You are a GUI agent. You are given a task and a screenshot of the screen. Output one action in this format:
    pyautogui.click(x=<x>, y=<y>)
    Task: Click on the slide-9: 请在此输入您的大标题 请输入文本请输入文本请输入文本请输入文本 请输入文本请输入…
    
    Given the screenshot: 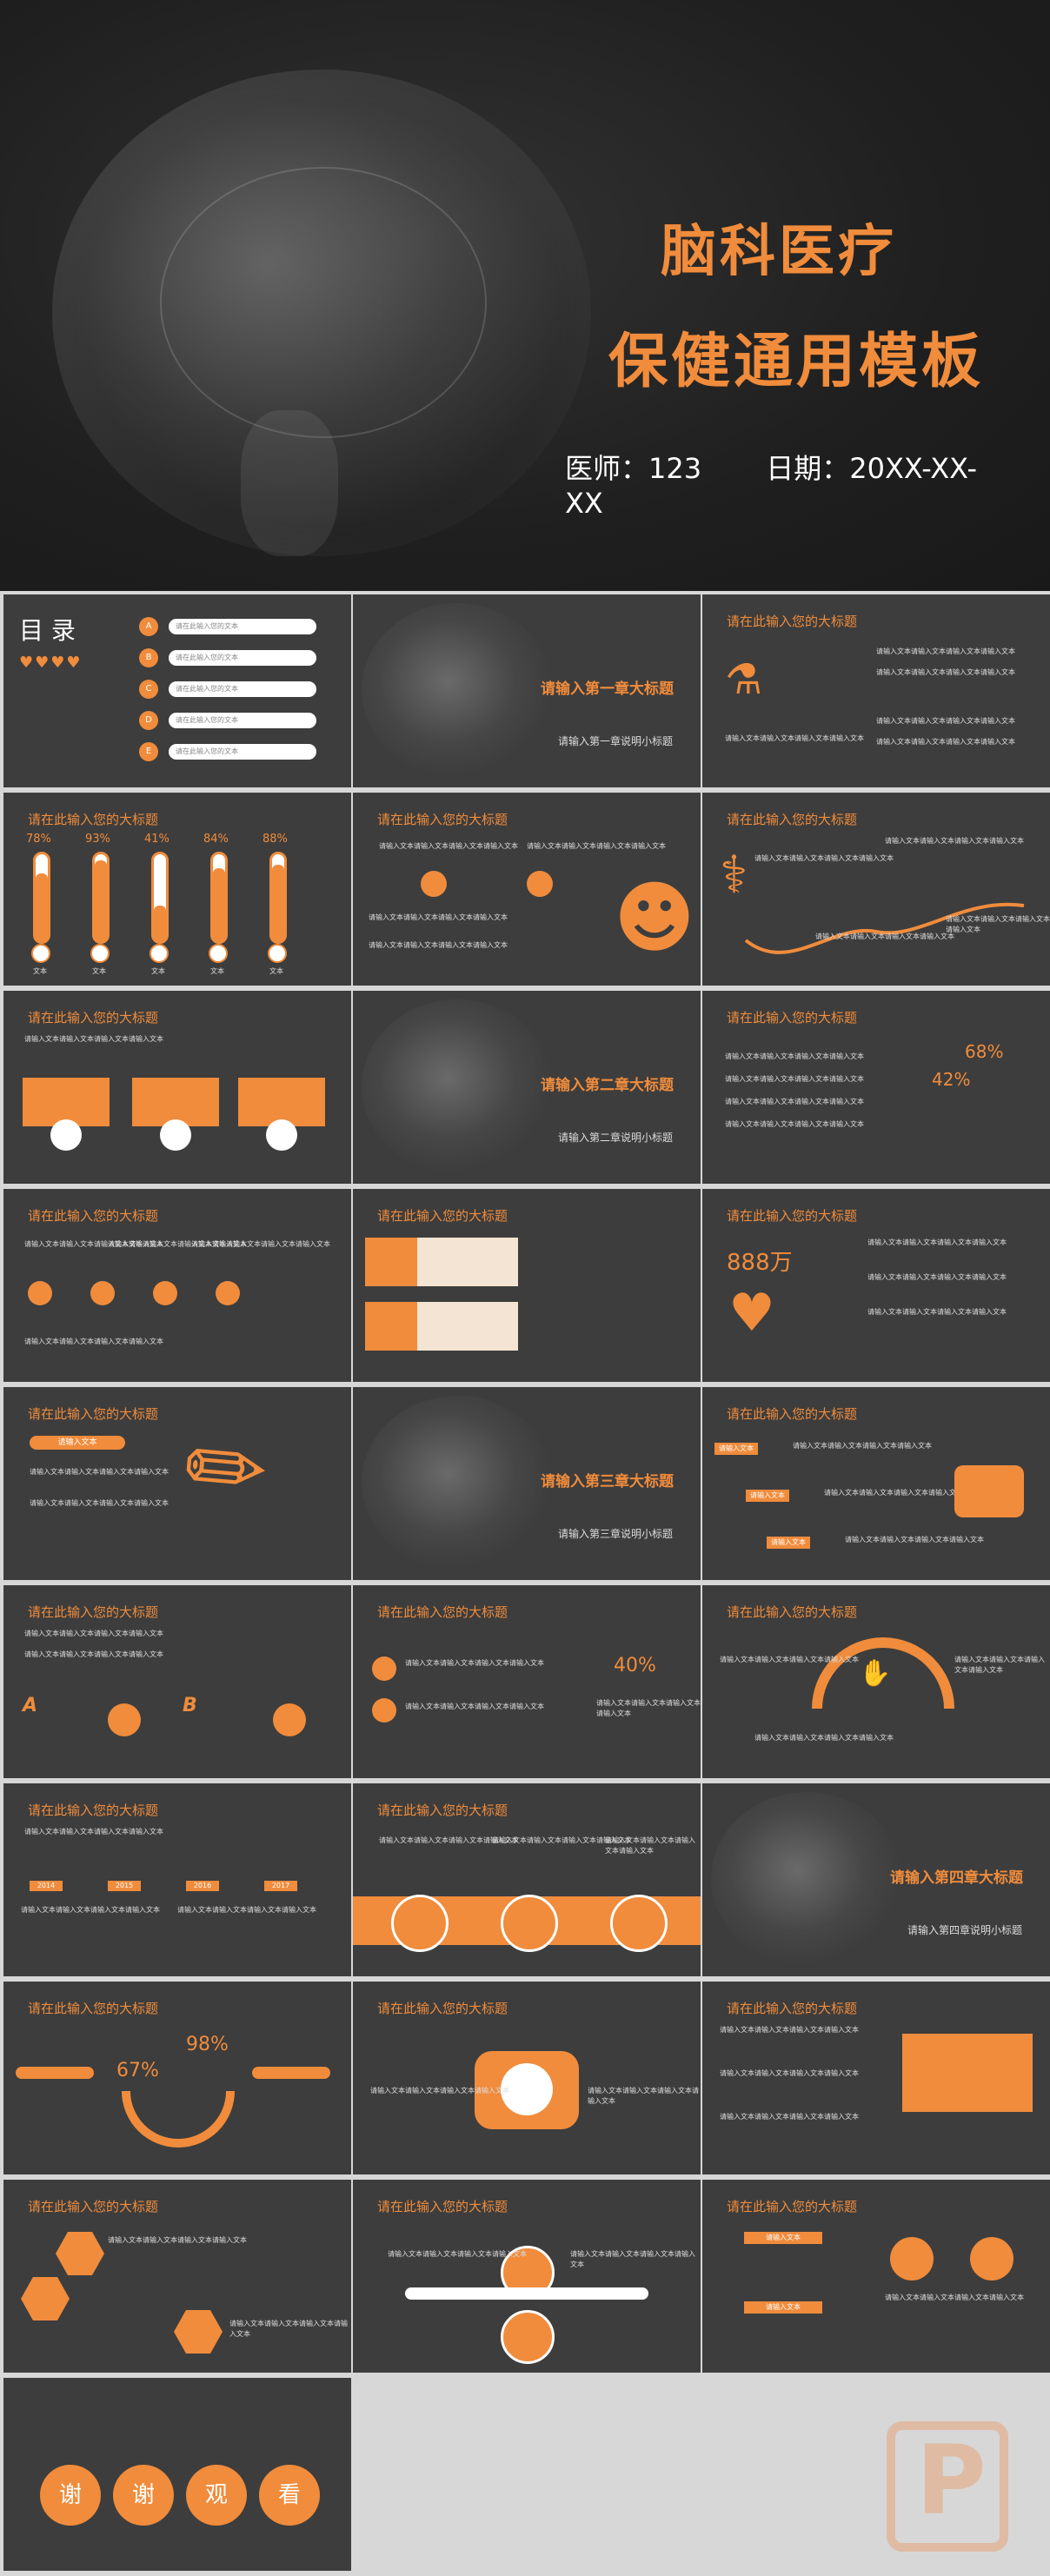 What is the action you would take?
    pyautogui.click(x=876, y=1087)
    